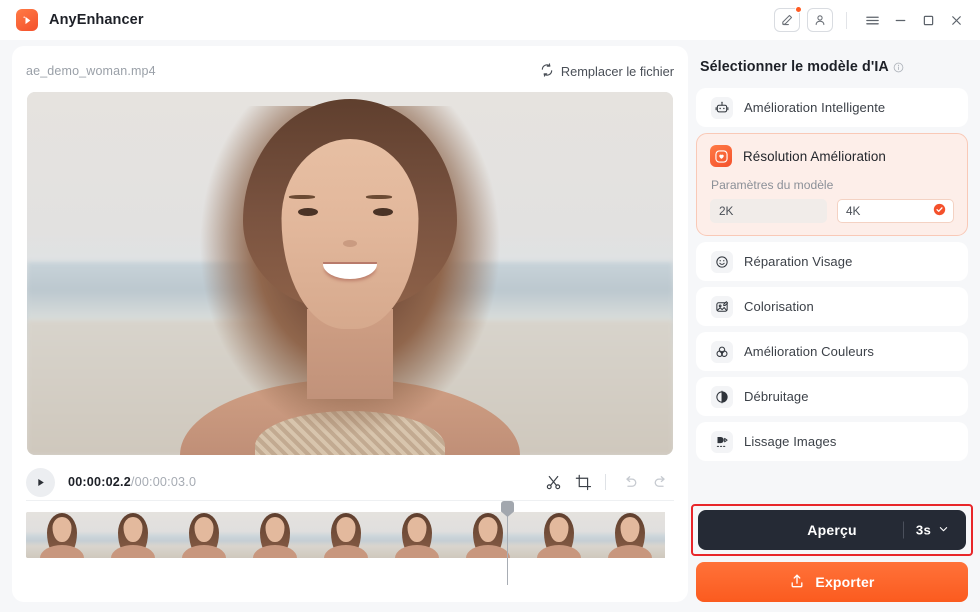 The image size is (980, 612). I want to click on redo-icon, so click(660, 482).